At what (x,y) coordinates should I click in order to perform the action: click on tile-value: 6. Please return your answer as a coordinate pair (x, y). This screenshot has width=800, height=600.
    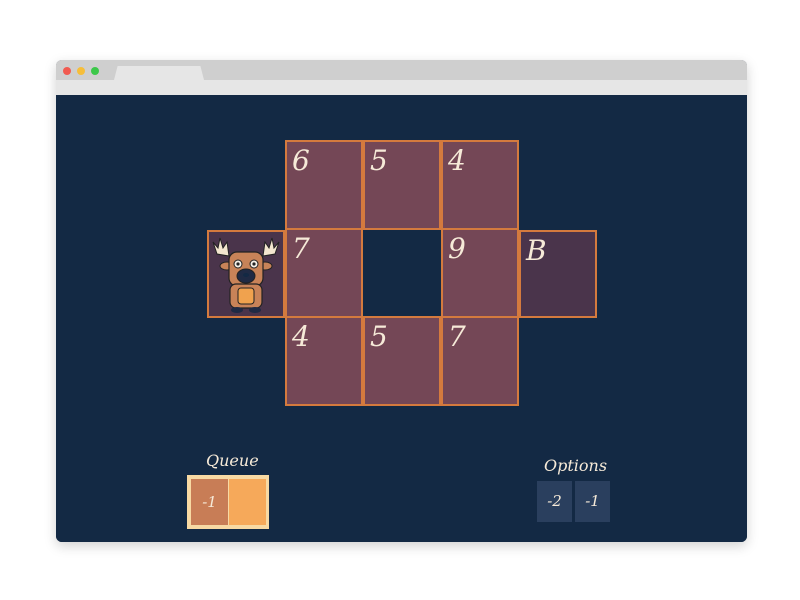
    Looking at the image, I should click on (301, 160).